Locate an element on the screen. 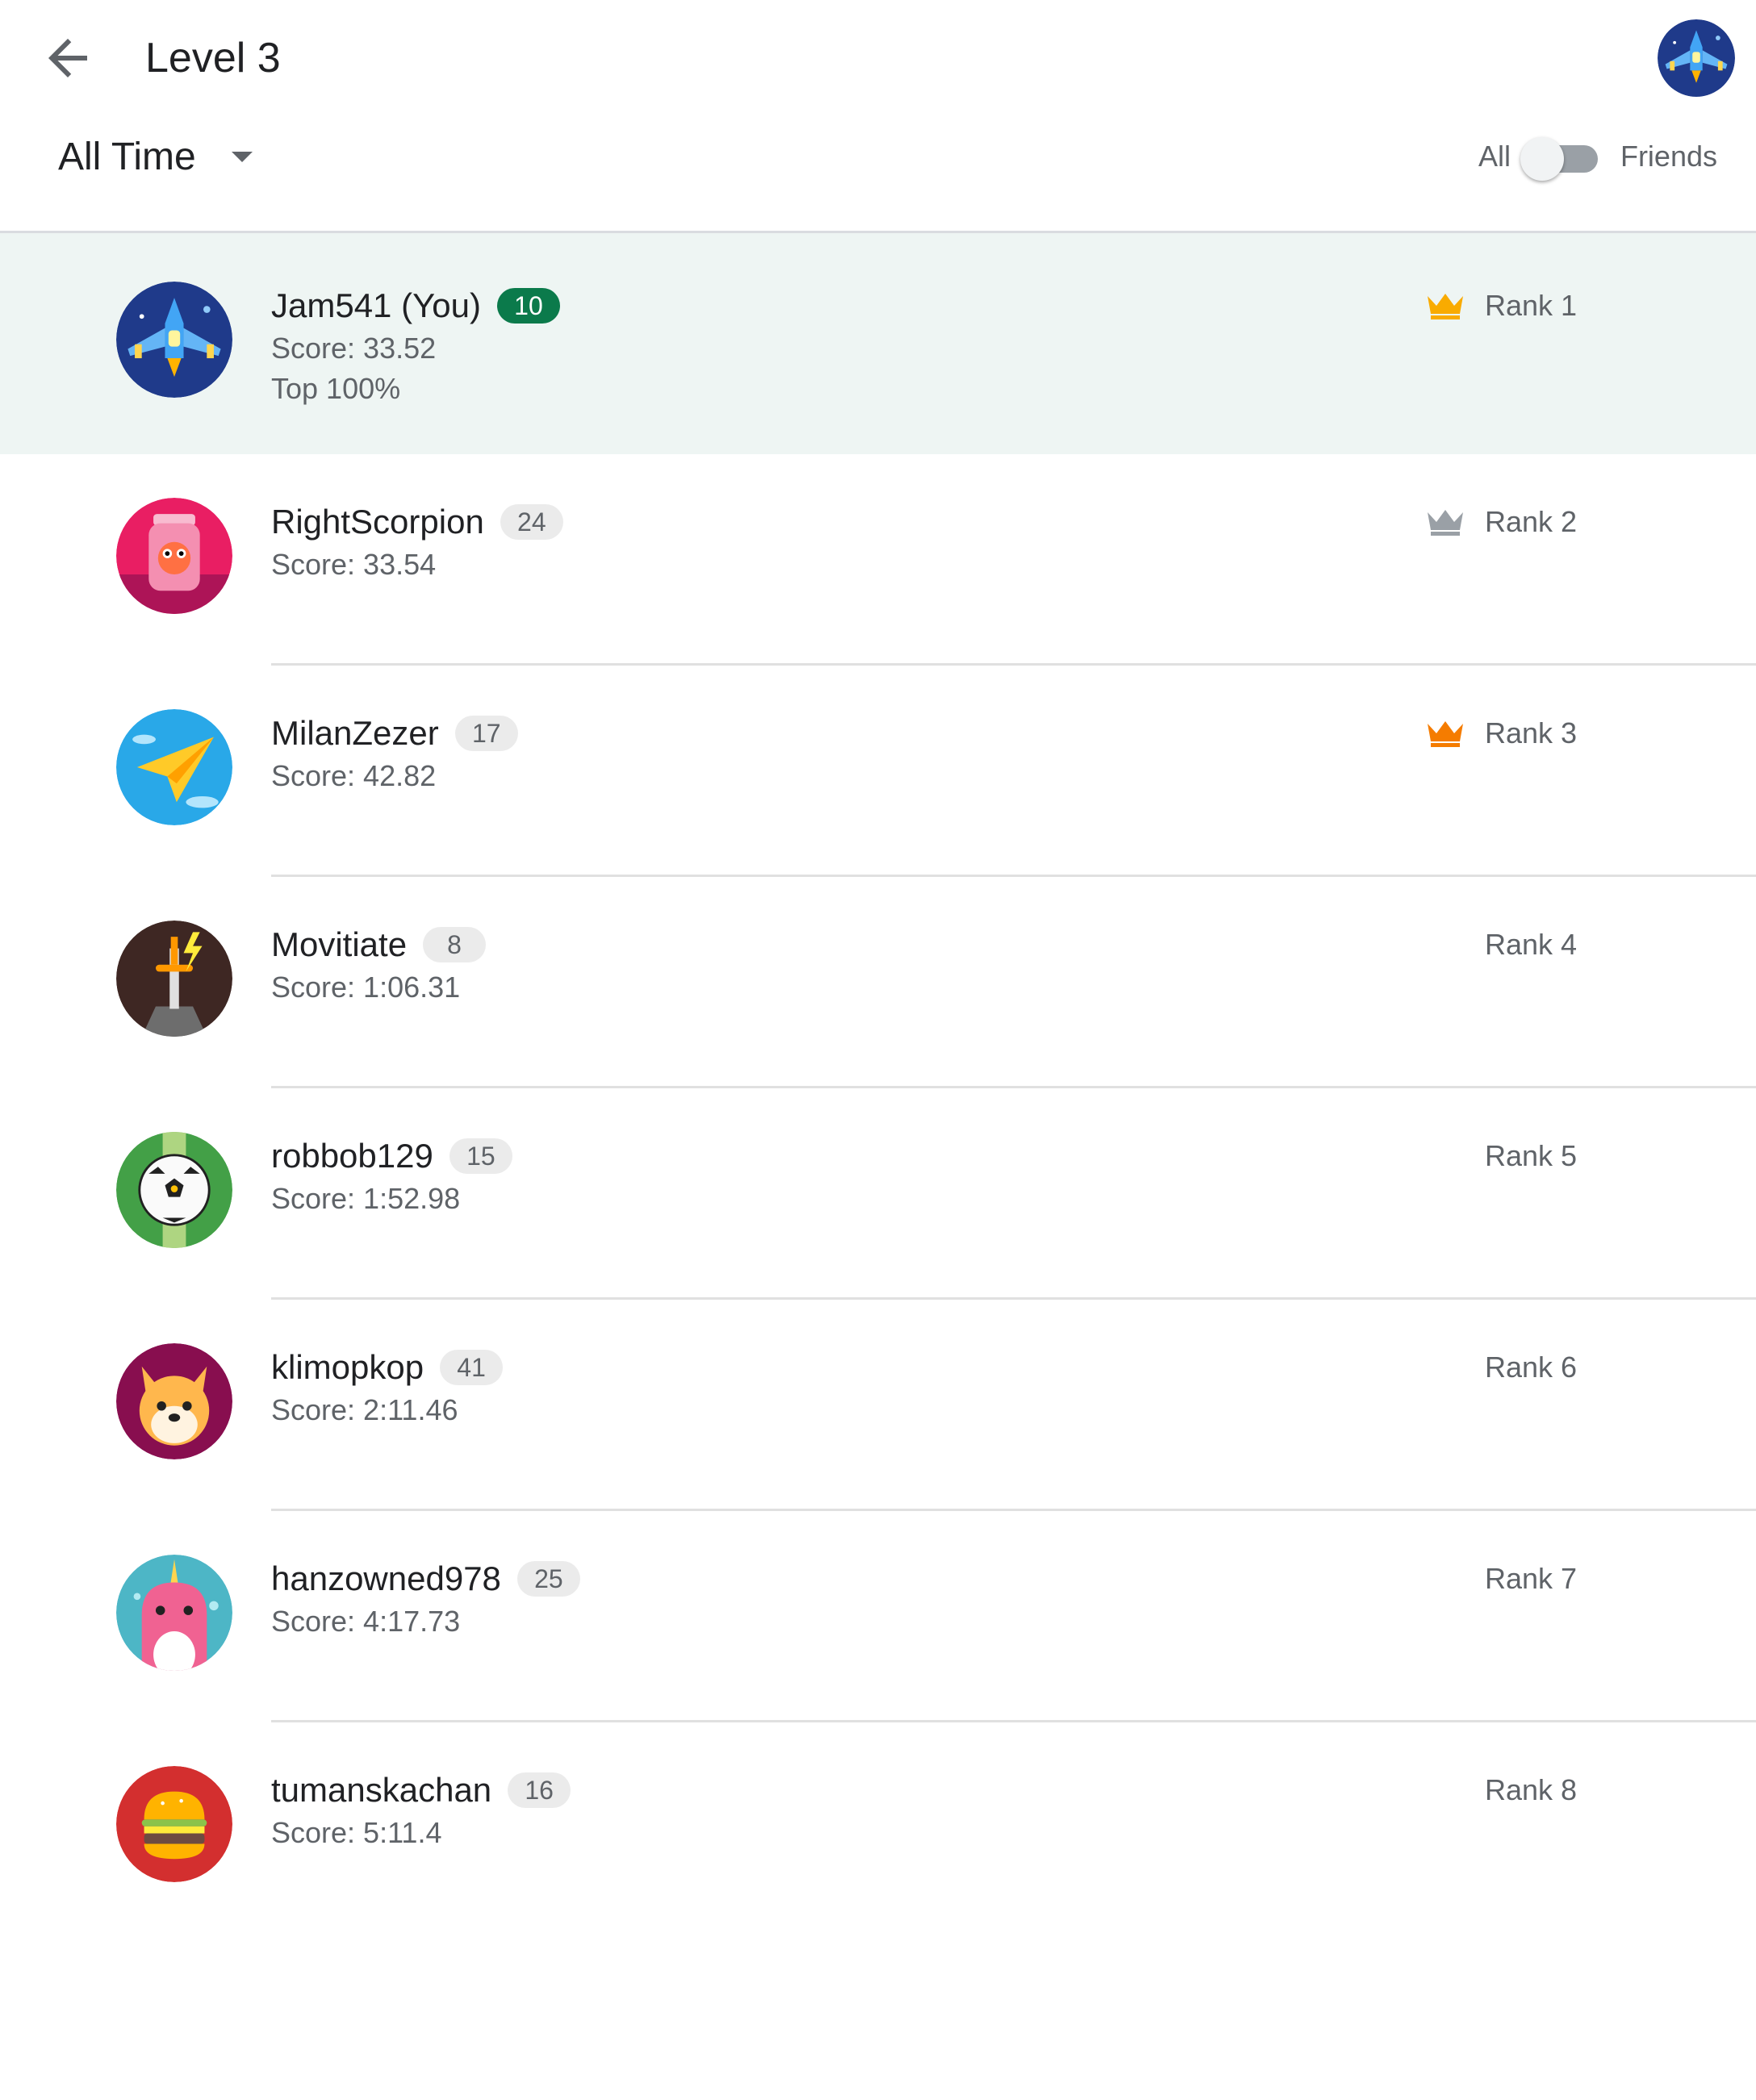 This screenshot has width=1756, height=2100. time-range-dropdown: All Time is located at coordinates (156, 156).